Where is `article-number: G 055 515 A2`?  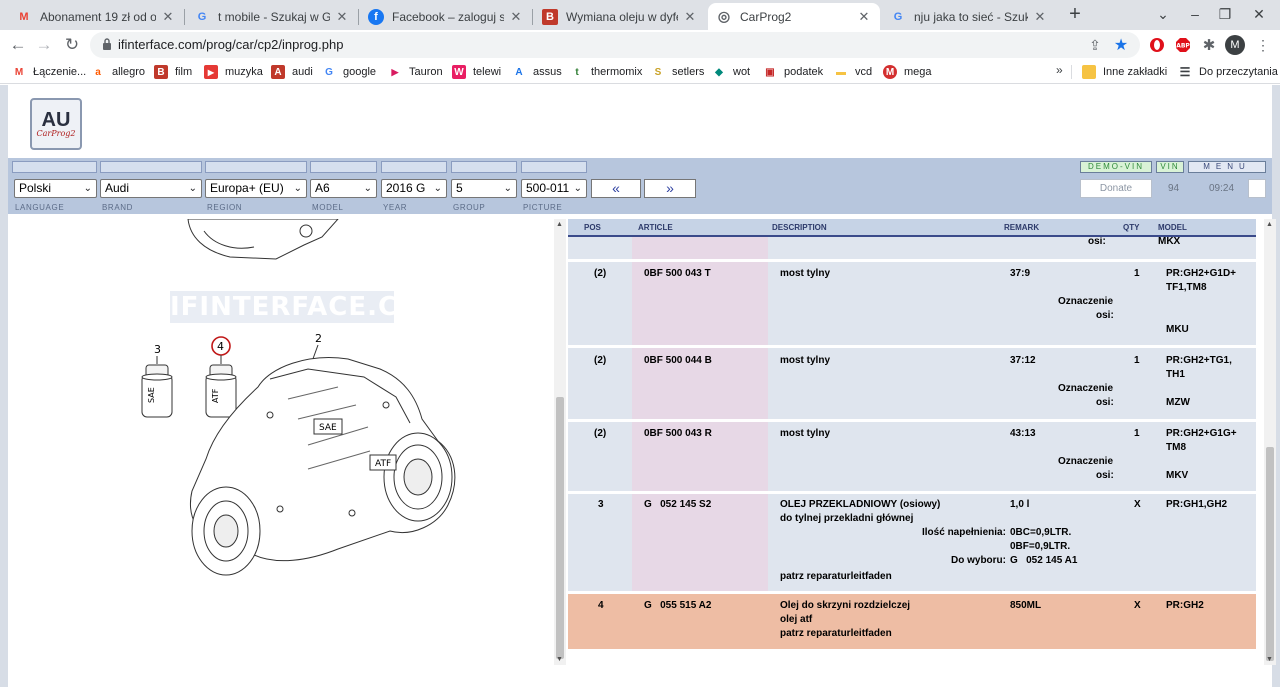 article-number: G 055 515 A2 is located at coordinates (677, 606).